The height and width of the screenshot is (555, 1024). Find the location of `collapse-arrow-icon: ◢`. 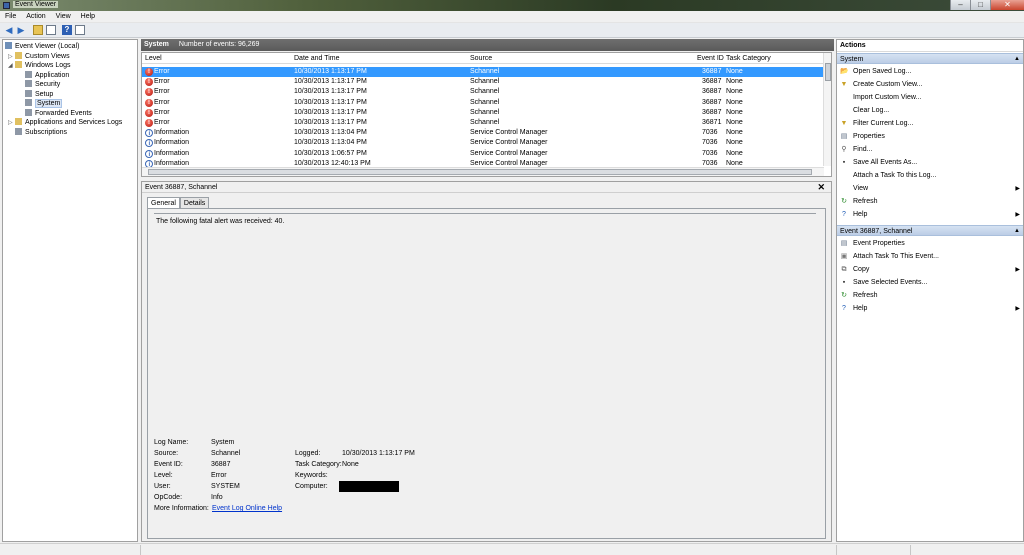

collapse-arrow-icon: ◢ is located at coordinates (10, 65).